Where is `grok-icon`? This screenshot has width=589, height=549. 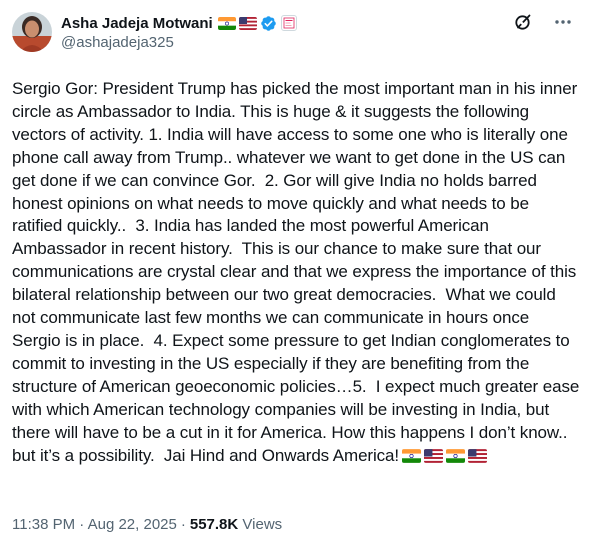 grok-icon is located at coordinates (523, 22).